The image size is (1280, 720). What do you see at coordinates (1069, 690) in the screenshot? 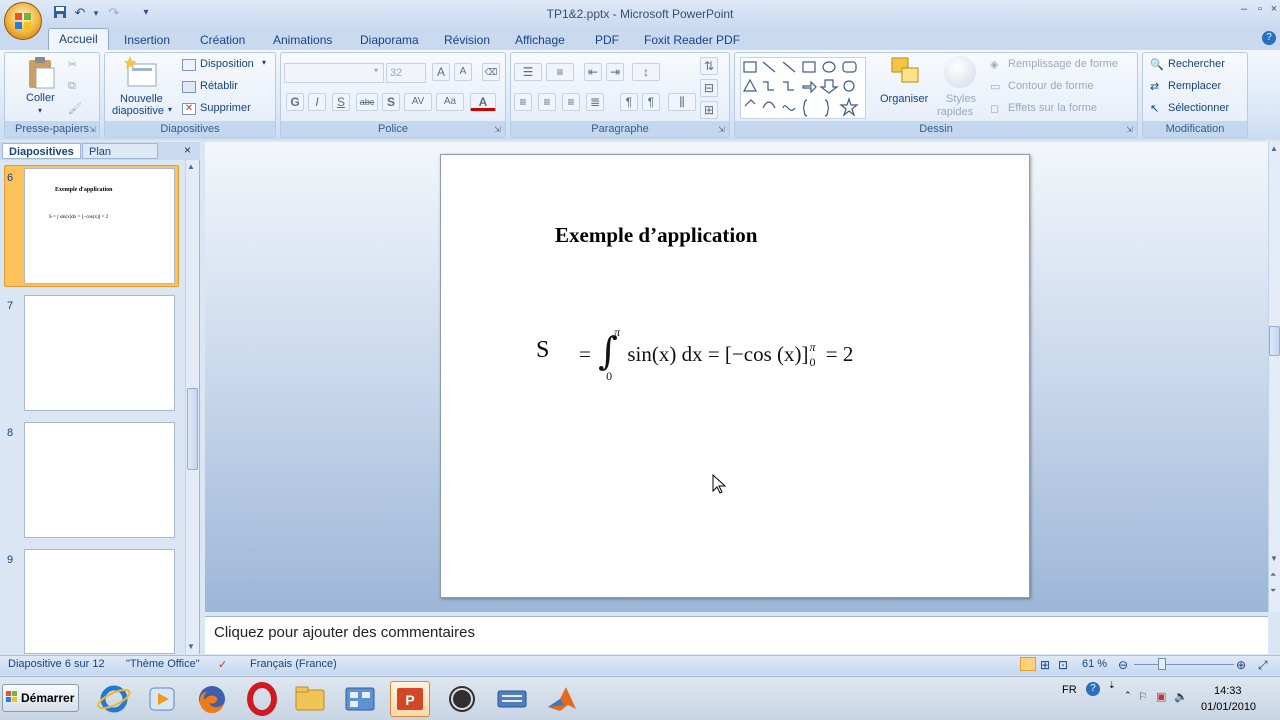
I see `language-bar: FR` at bounding box center [1069, 690].